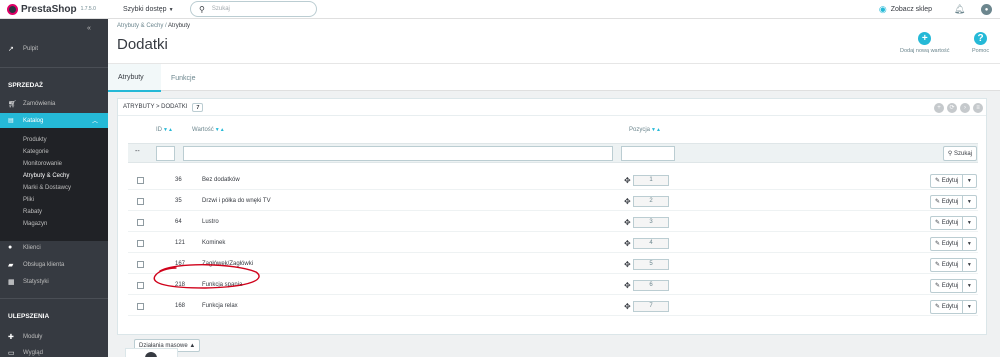 The image size is (1000, 357). I want to click on panel-tools: + ⟳ › ≡, so click(957, 108).